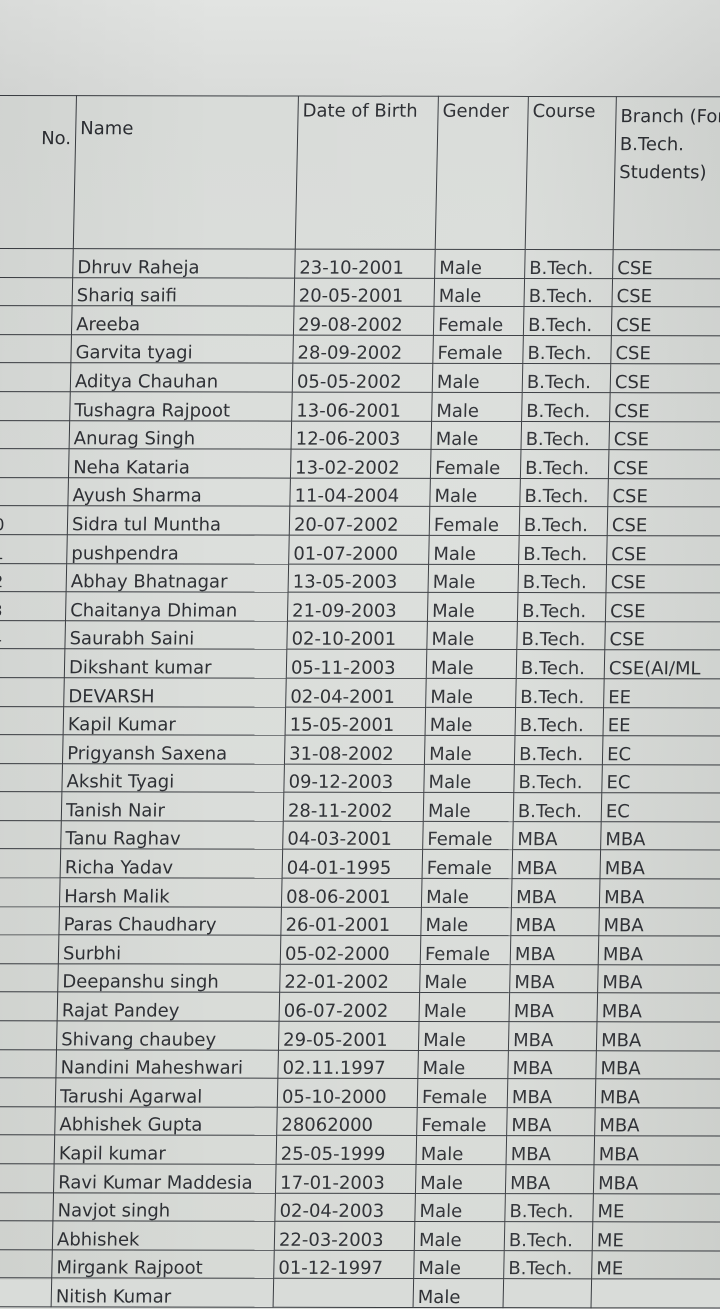  I want to click on cell-dob: 22-03-2003, so click(344, 1236).